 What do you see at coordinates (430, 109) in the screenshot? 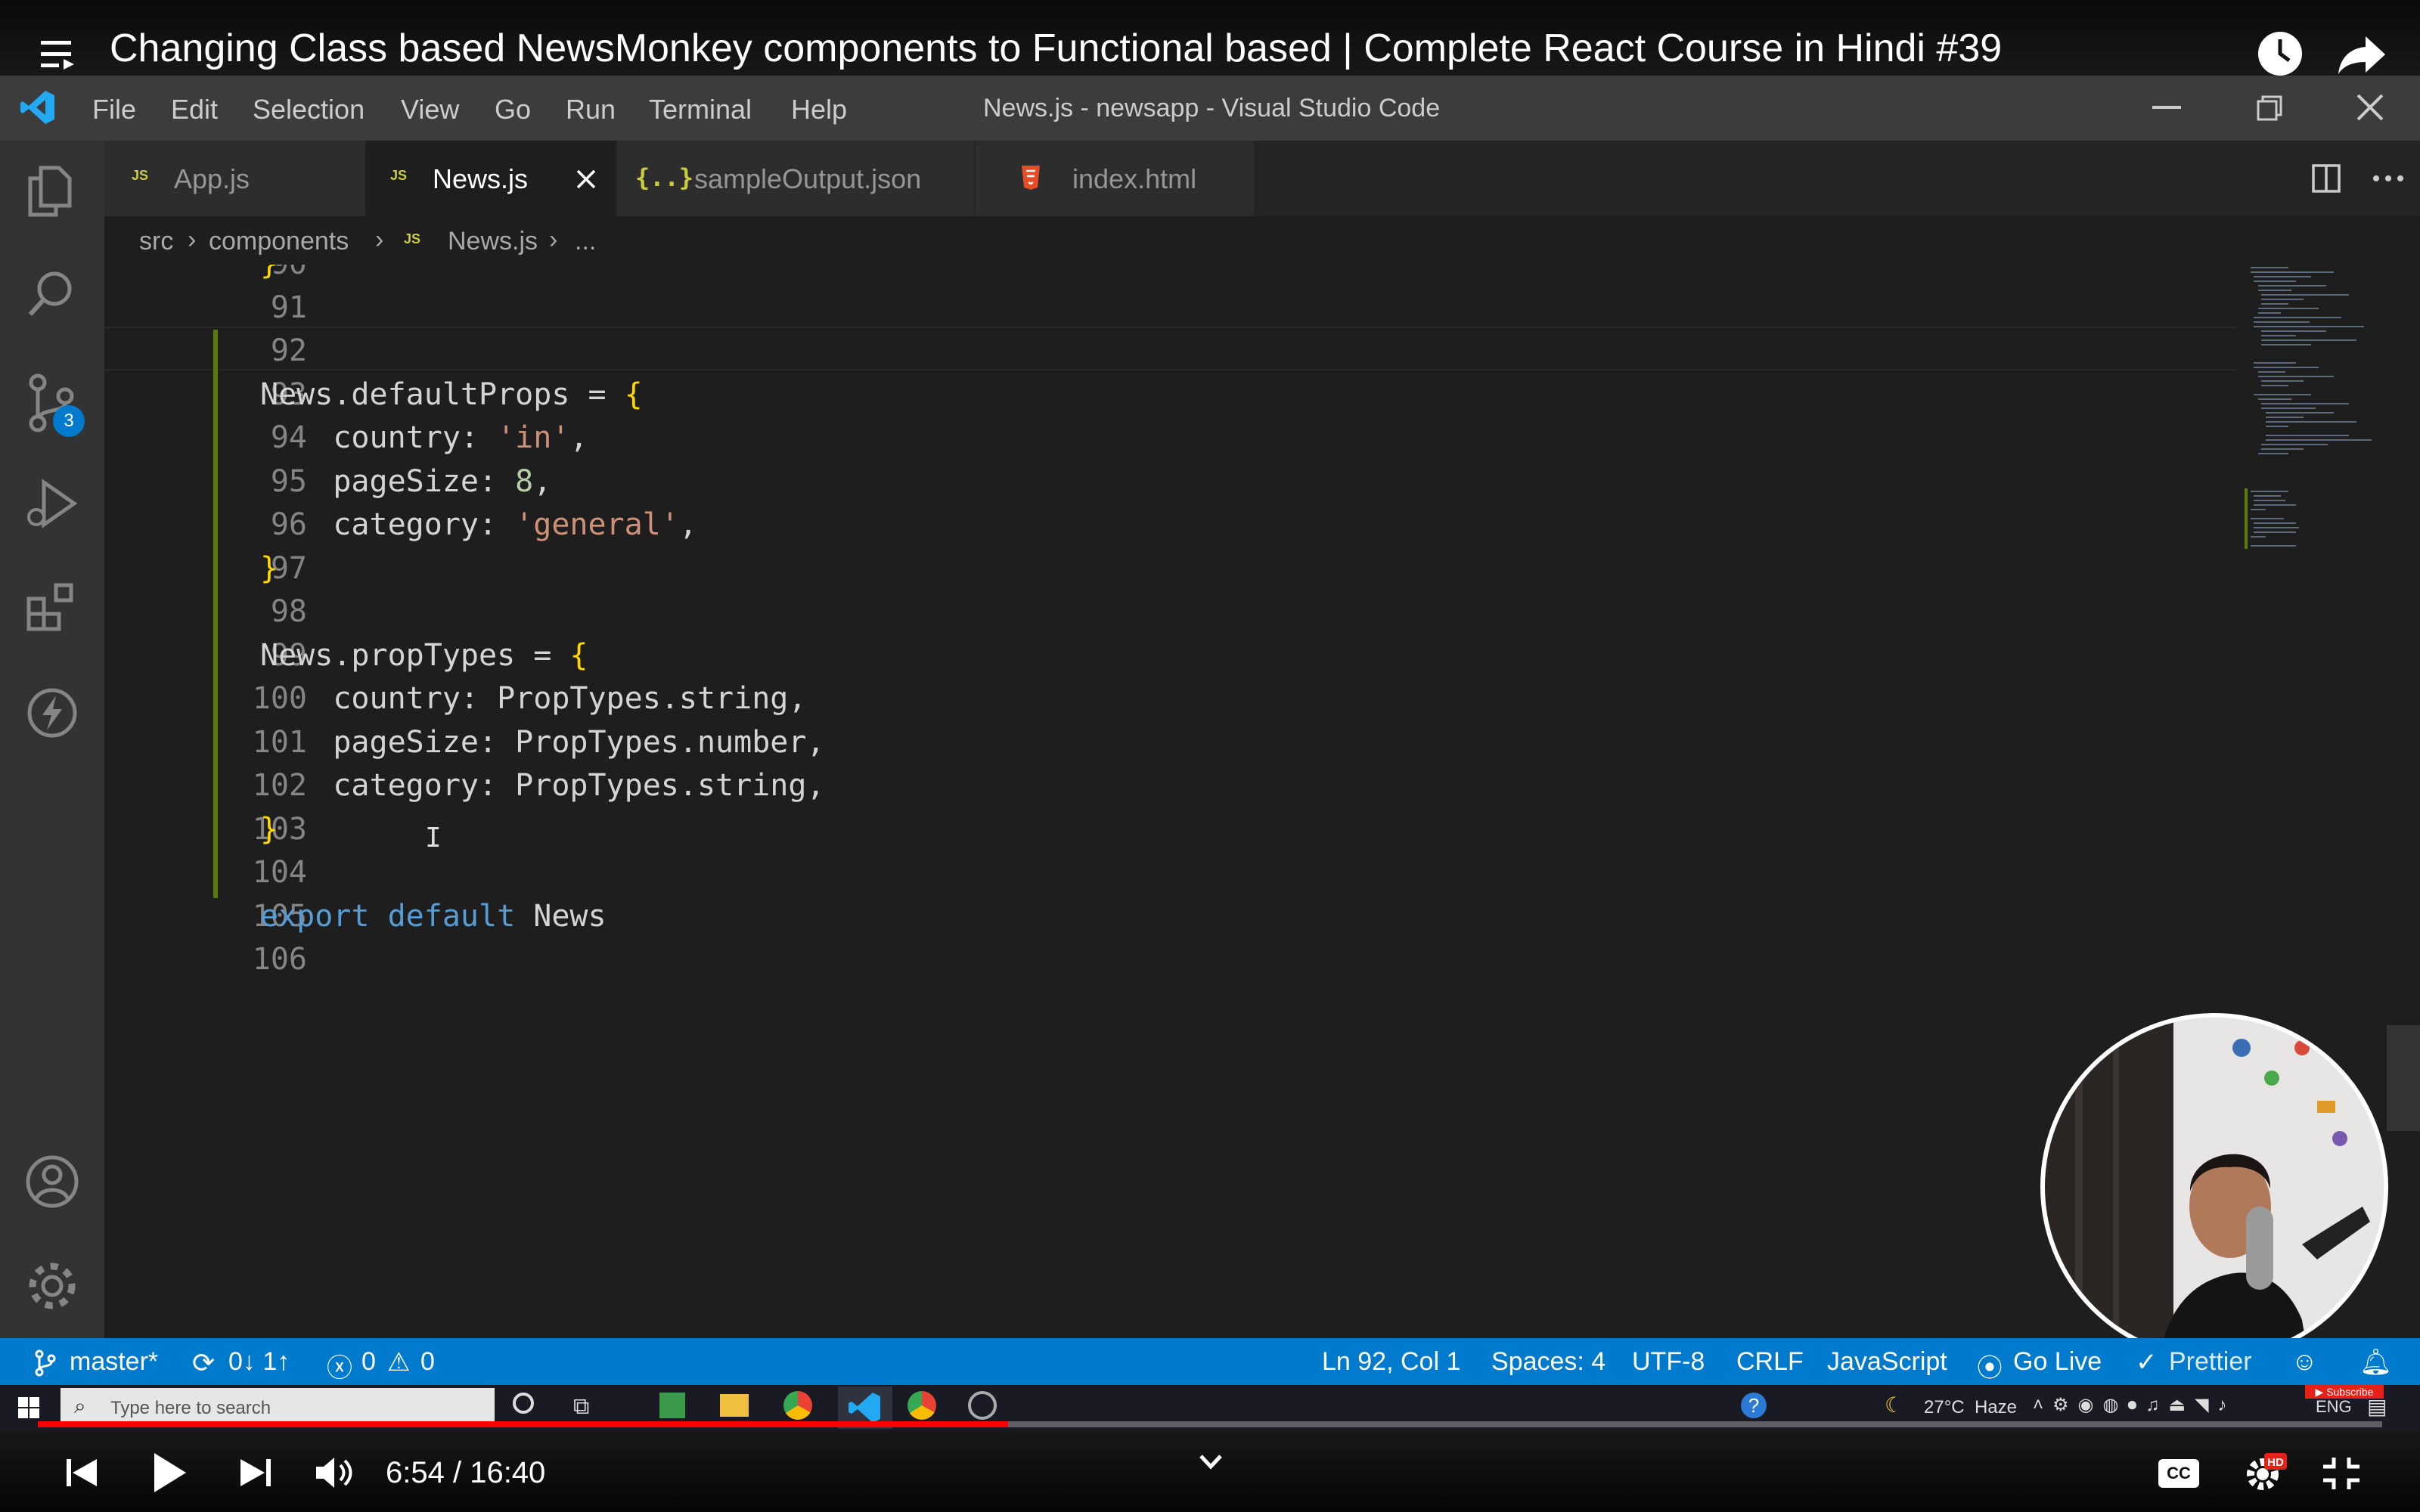
I see `menu-view: View` at bounding box center [430, 109].